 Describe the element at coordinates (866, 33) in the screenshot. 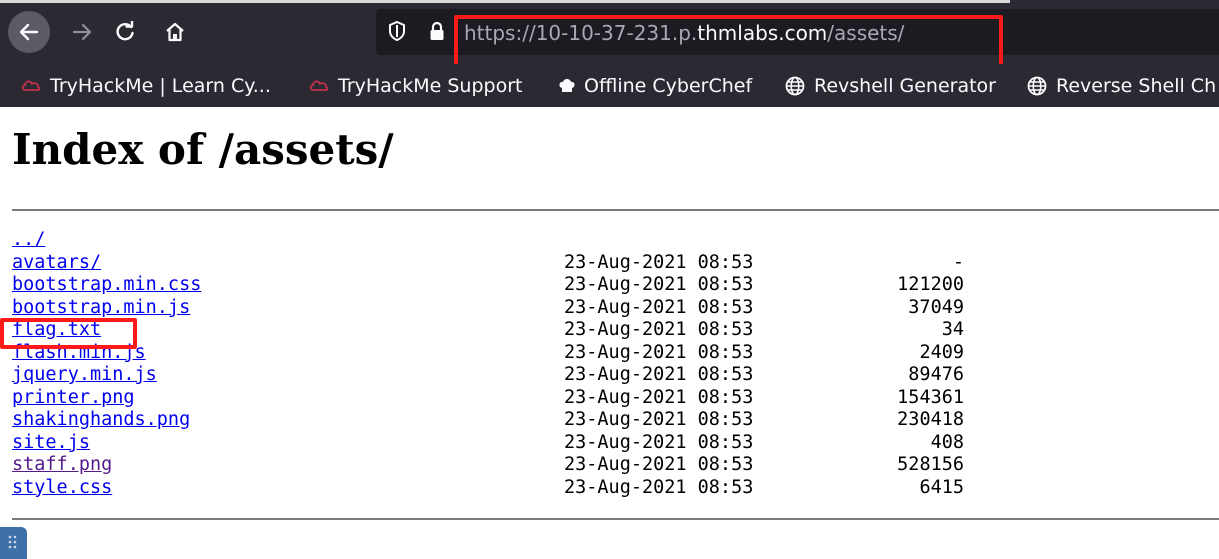

I see `url-path: /assets/` at that location.